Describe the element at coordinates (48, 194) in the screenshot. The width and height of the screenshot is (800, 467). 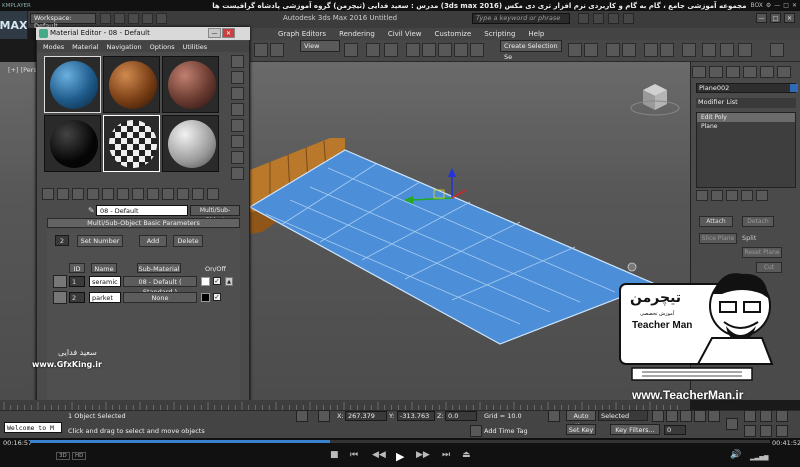
I see `get-material-icon` at that location.